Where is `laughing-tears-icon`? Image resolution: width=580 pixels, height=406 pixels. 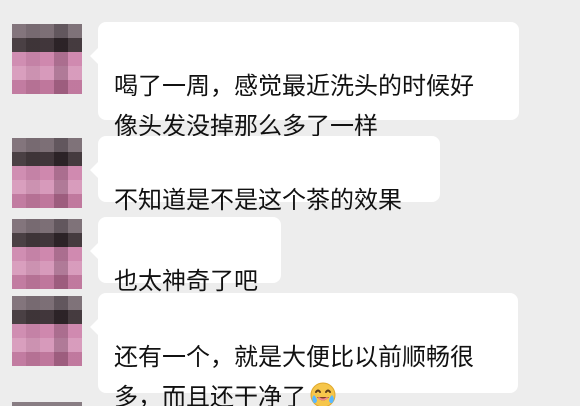
laughing-tears-icon is located at coordinates (323, 393).